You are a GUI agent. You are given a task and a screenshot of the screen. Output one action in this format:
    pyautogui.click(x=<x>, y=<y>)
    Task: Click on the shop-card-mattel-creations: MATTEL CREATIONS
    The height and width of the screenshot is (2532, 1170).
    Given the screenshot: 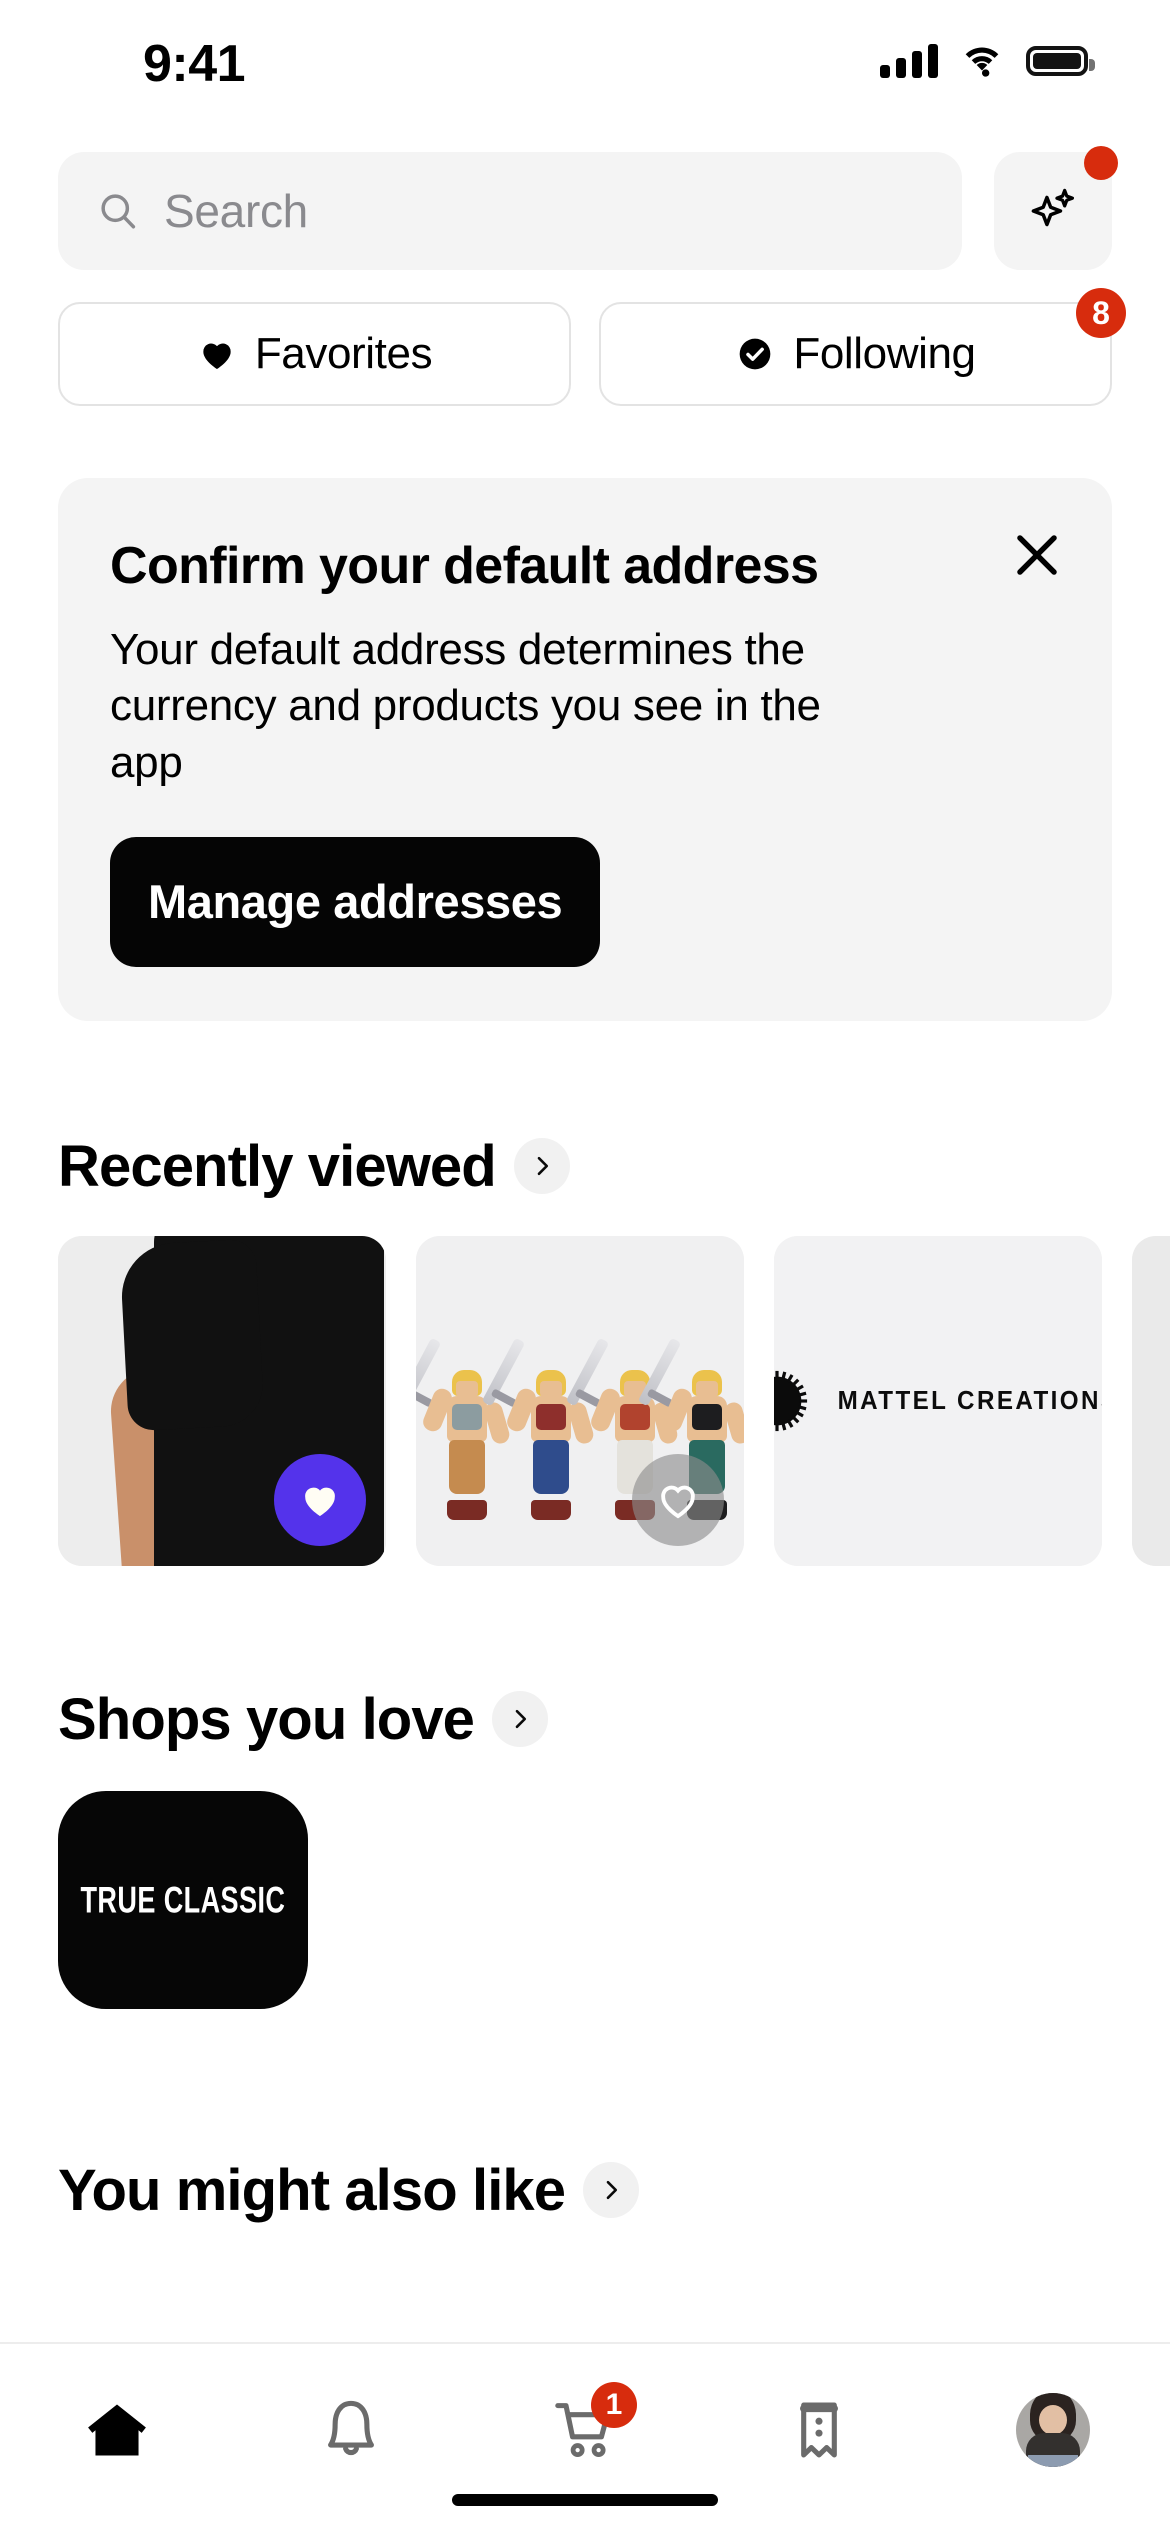 What is the action you would take?
    pyautogui.click(x=938, y=1400)
    